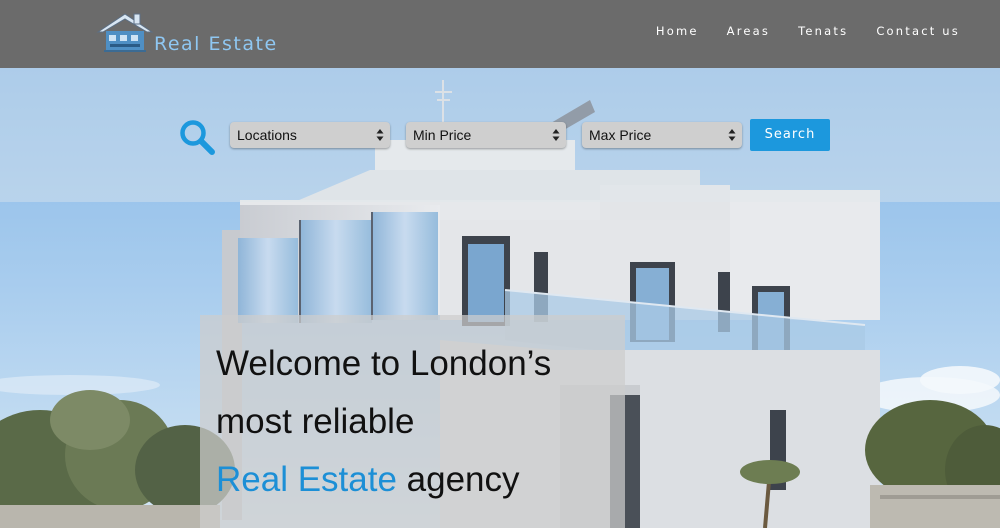 This screenshot has width=1000, height=528. Describe the element at coordinates (125, 32) in the screenshot. I see `house-logo-icon` at that location.